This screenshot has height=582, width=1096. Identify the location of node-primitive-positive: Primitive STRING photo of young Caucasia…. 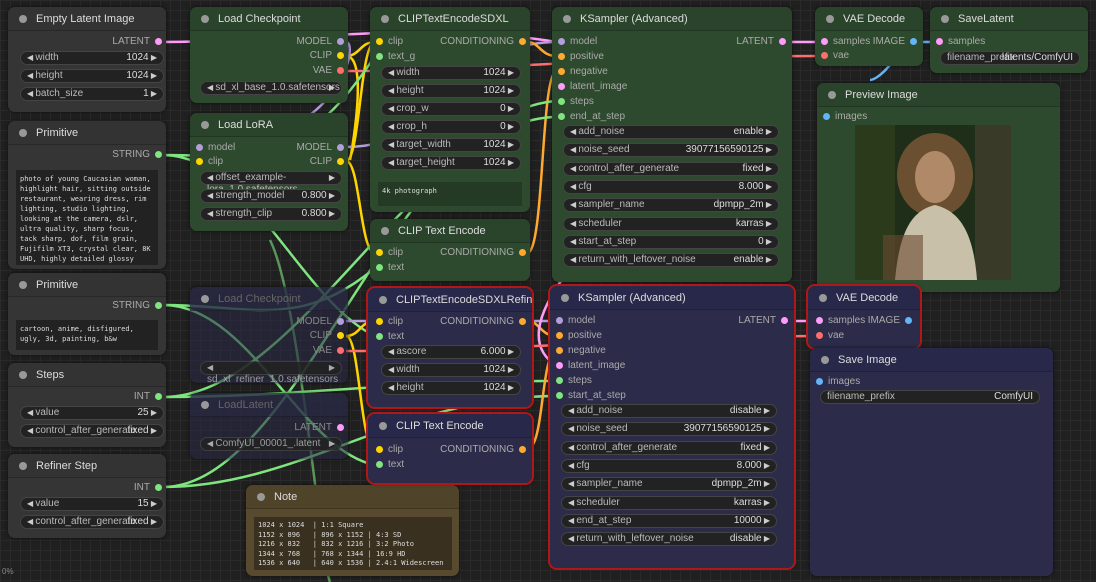
(87, 195).